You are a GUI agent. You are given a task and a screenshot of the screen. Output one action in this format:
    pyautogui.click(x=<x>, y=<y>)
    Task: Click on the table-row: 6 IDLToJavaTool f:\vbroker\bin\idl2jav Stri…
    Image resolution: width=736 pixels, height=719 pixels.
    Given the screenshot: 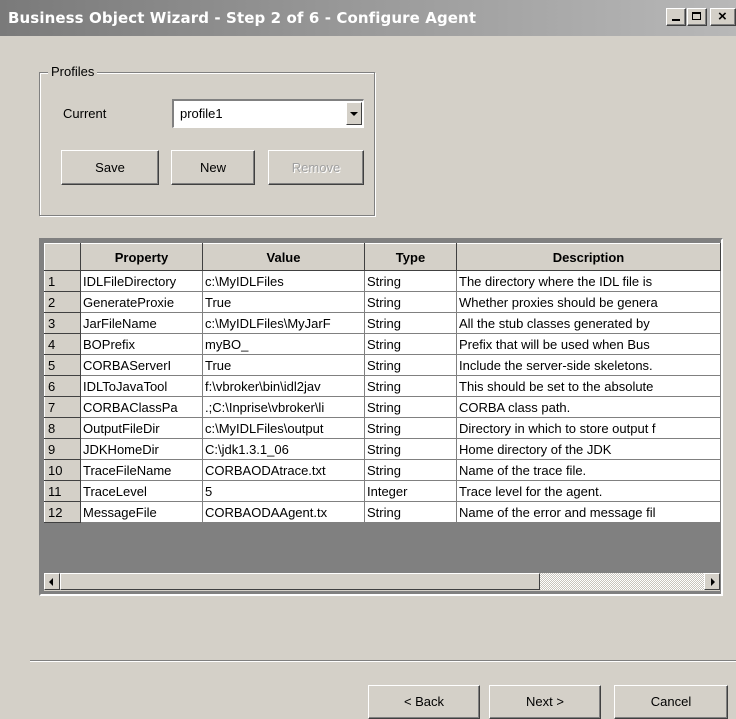 What is the action you would take?
    pyautogui.click(x=382, y=386)
    